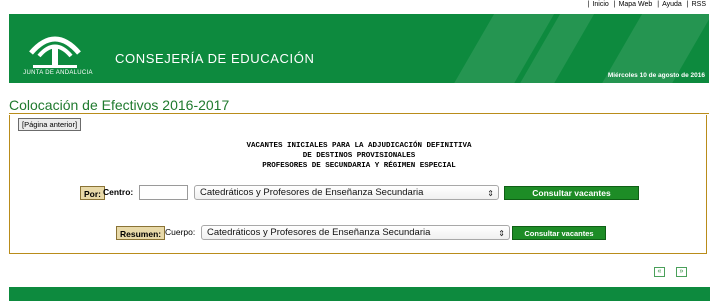 The width and height of the screenshot is (710, 305). What do you see at coordinates (672, 4) in the screenshot?
I see `link-ayuda: Ayuda` at bounding box center [672, 4].